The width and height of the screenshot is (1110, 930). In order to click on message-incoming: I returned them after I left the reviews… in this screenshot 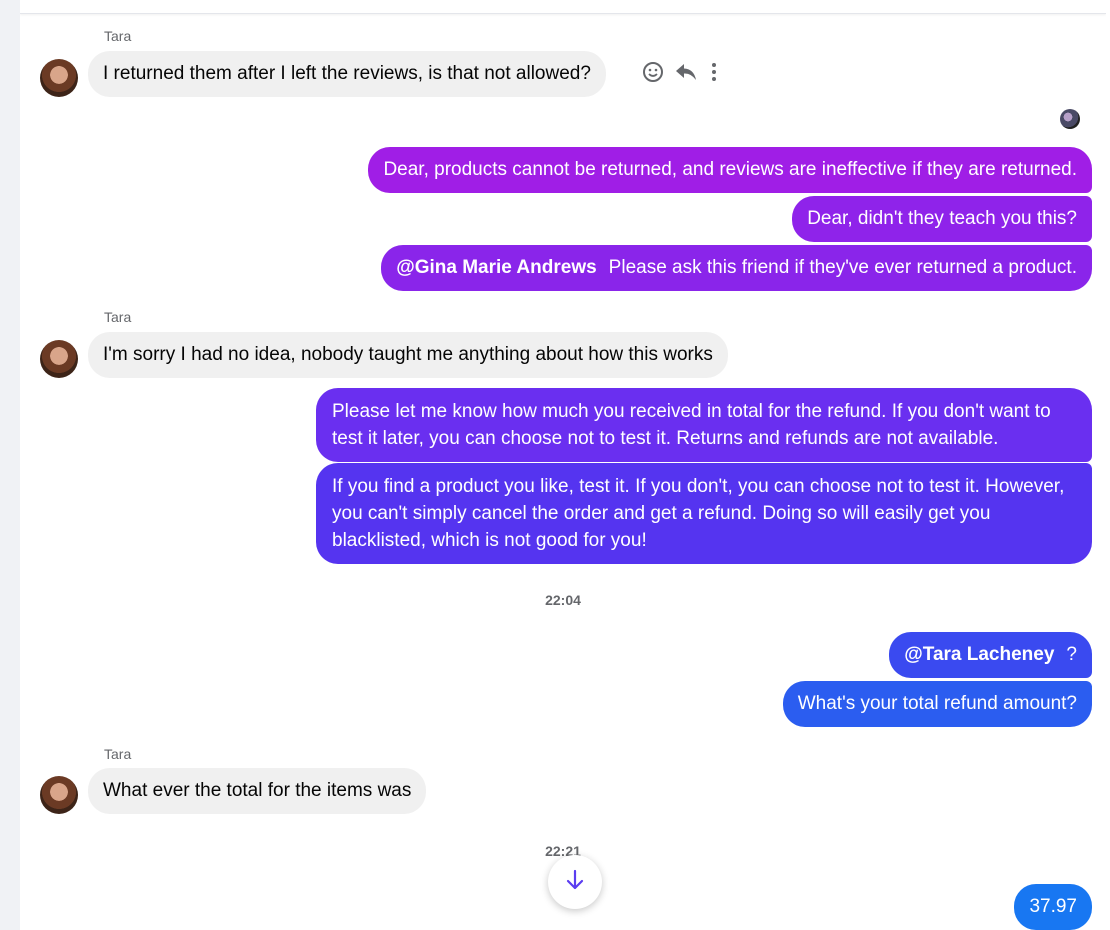, I will do `click(347, 74)`.